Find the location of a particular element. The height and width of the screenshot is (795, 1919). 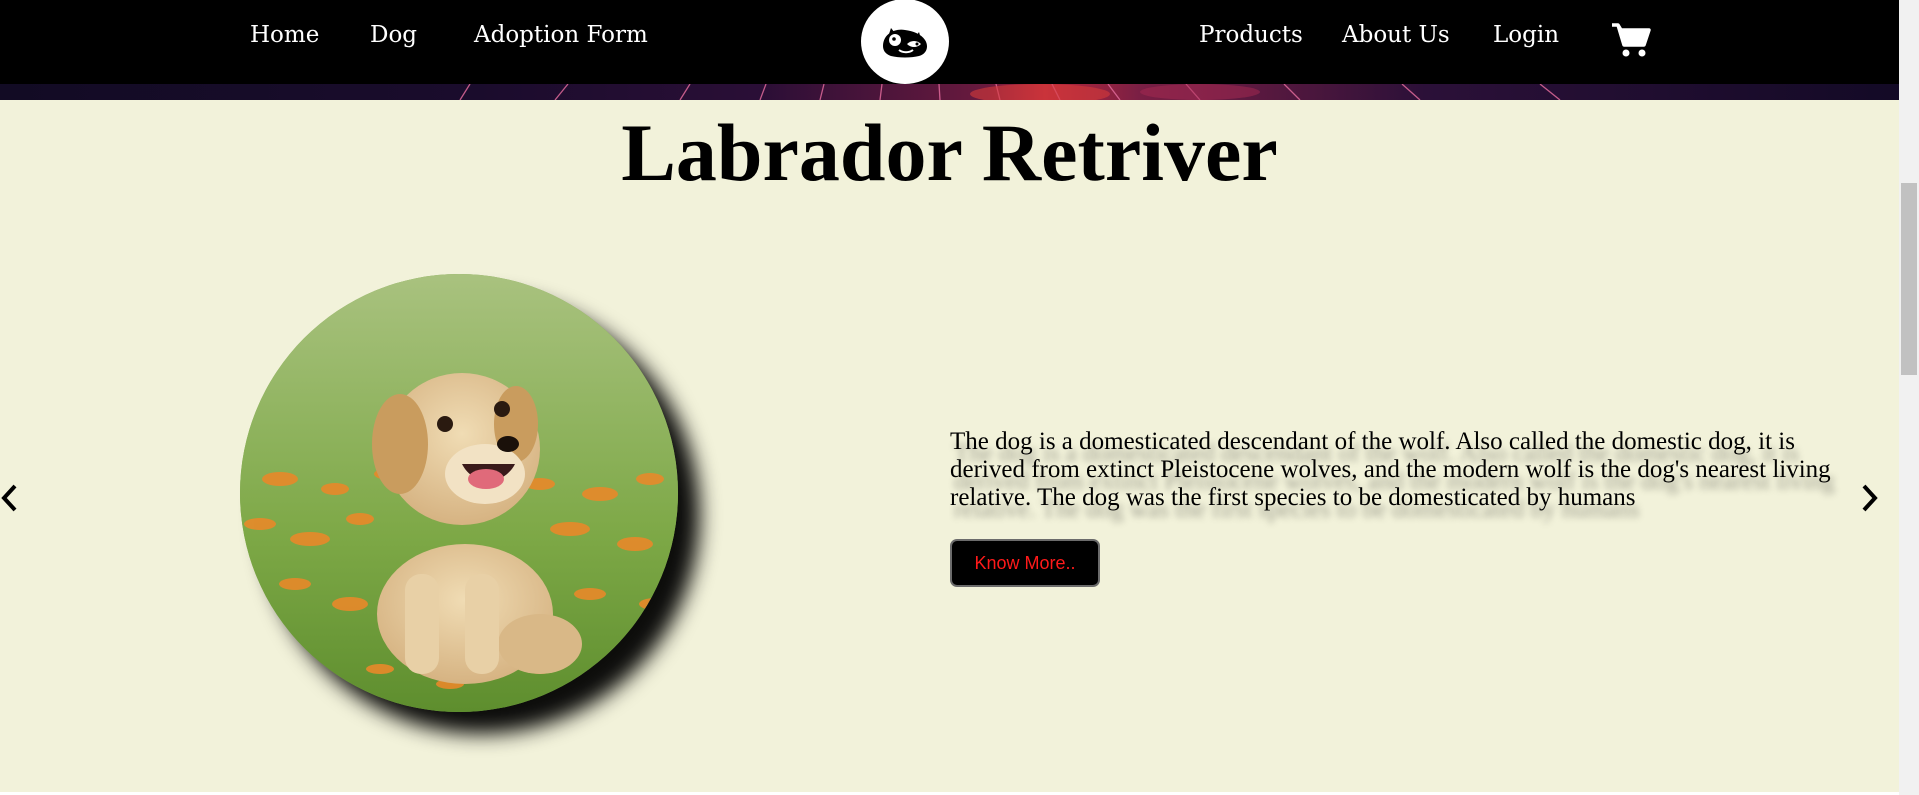

vertical-scrollbar is located at coordinates (1909, 397).